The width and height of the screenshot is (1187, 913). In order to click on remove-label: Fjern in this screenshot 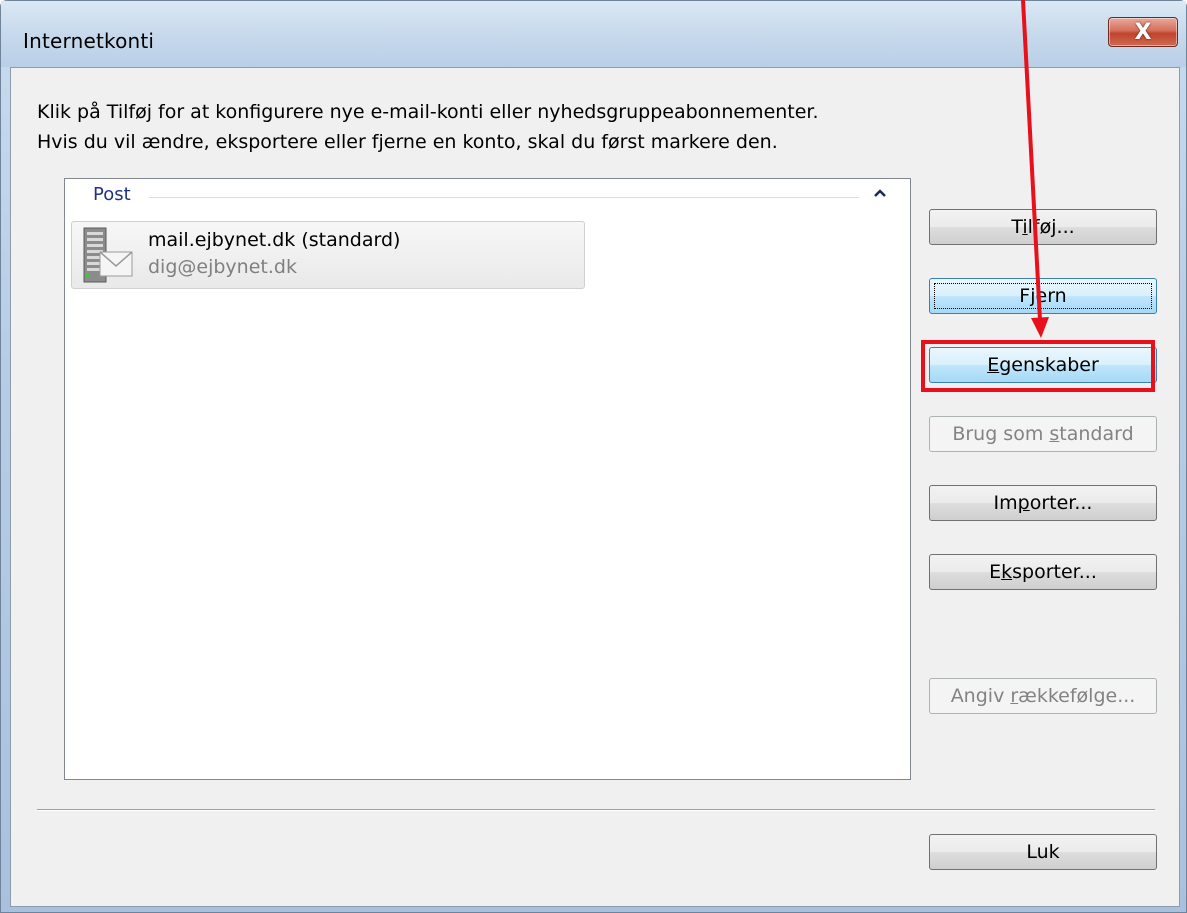, I will do `click(1042, 296)`.